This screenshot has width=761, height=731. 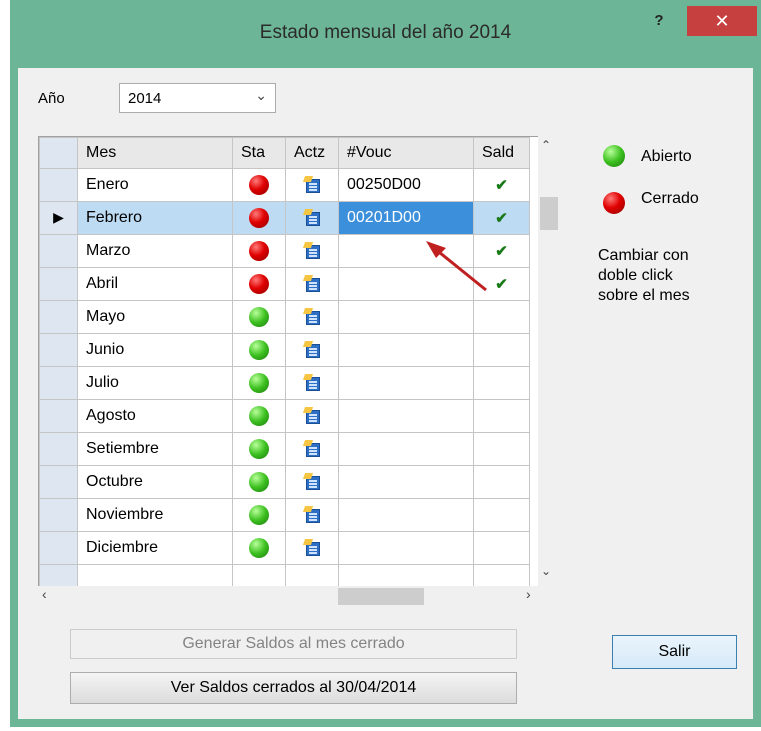 I want to click on month-cell: Marzo, so click(x=155, y=251).